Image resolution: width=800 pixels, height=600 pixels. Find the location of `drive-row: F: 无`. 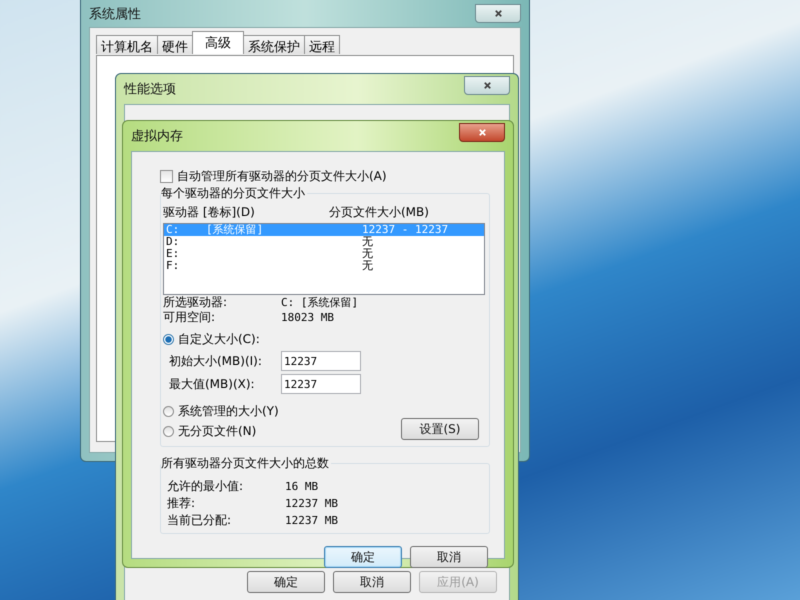

drive-row: F: 无 is located at coordinates (324, 266).